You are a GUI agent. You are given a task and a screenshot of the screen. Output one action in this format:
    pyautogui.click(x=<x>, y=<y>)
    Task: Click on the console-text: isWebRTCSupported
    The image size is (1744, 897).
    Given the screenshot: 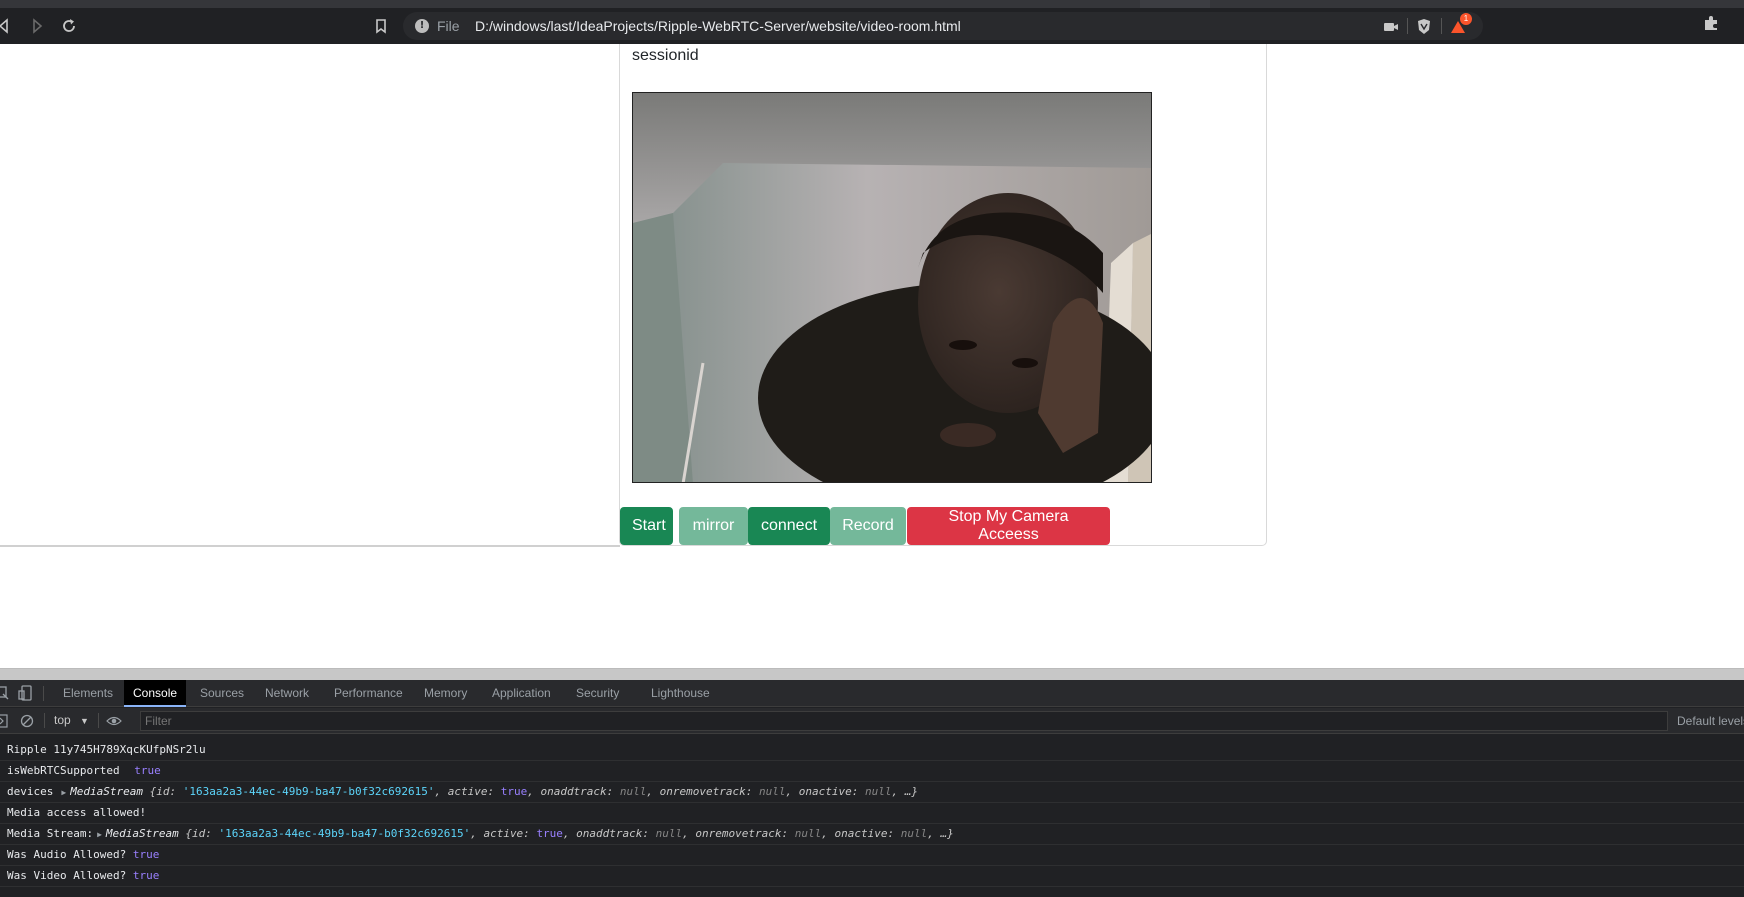 What is the action you would take?
    pyautogui.click(x=63, y=770)
    